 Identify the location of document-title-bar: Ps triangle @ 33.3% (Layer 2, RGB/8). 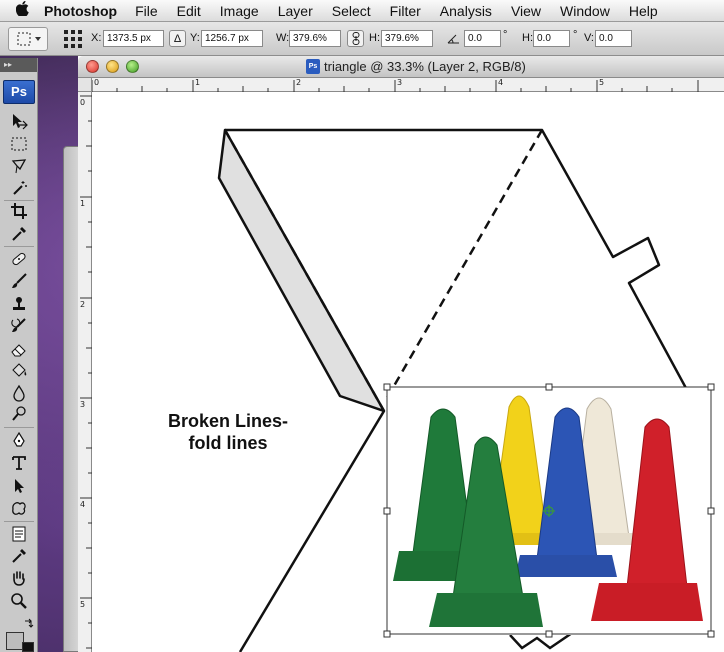
(401, 67).